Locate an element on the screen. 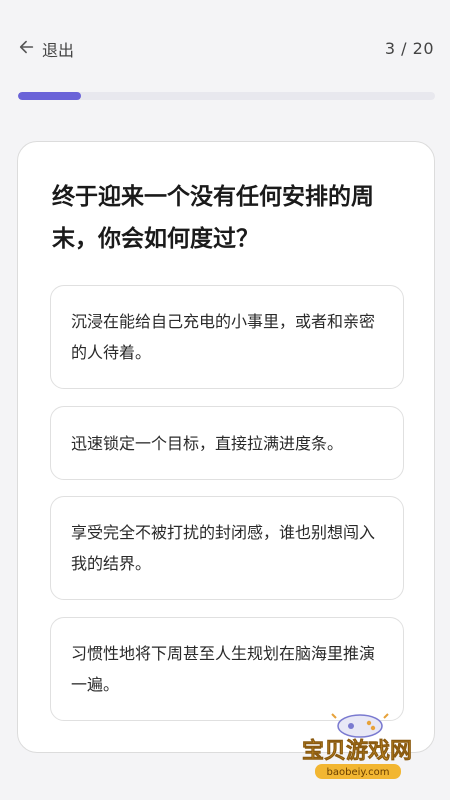 This screenshot has height=800, width=450. option-1: 沉浸在能给自己充电的小事里，或者和亲密的人待着。 is located at coordinates (227, 337).